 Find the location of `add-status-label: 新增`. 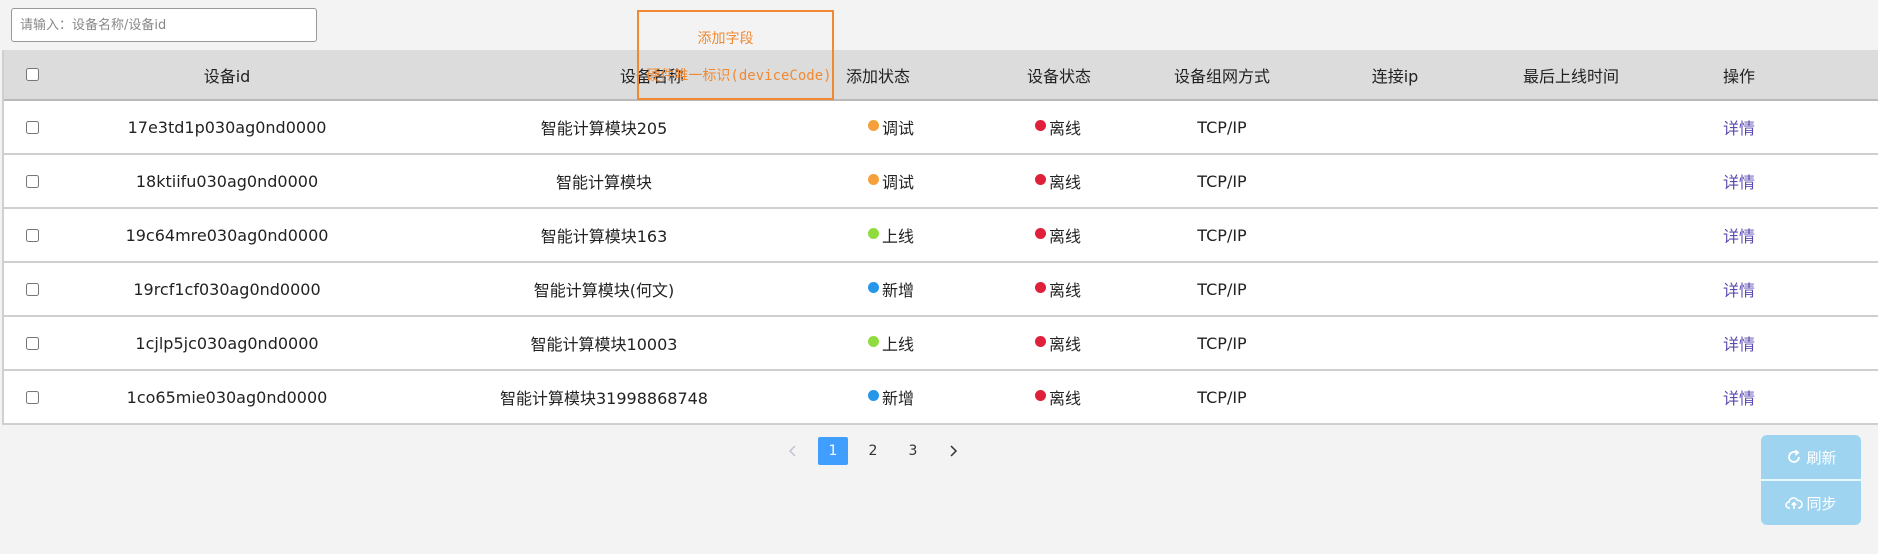

add-status-label: 新增 is located at coordinates (898, 290).